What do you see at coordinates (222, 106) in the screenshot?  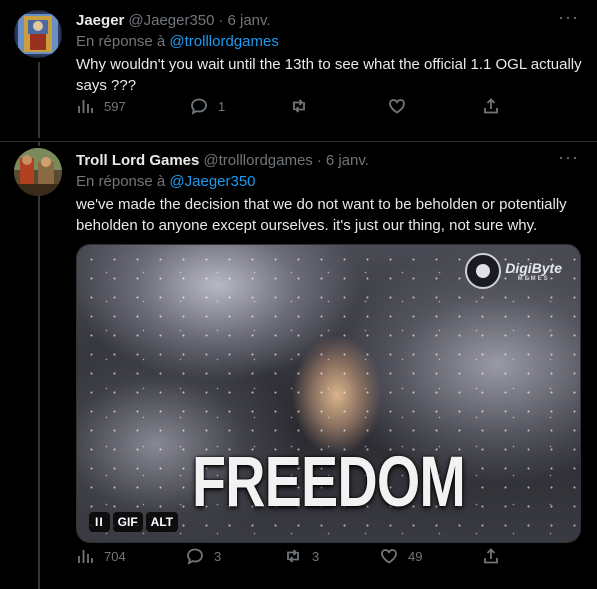 I see `reply-count: 1` at bounding box center [222, 106].